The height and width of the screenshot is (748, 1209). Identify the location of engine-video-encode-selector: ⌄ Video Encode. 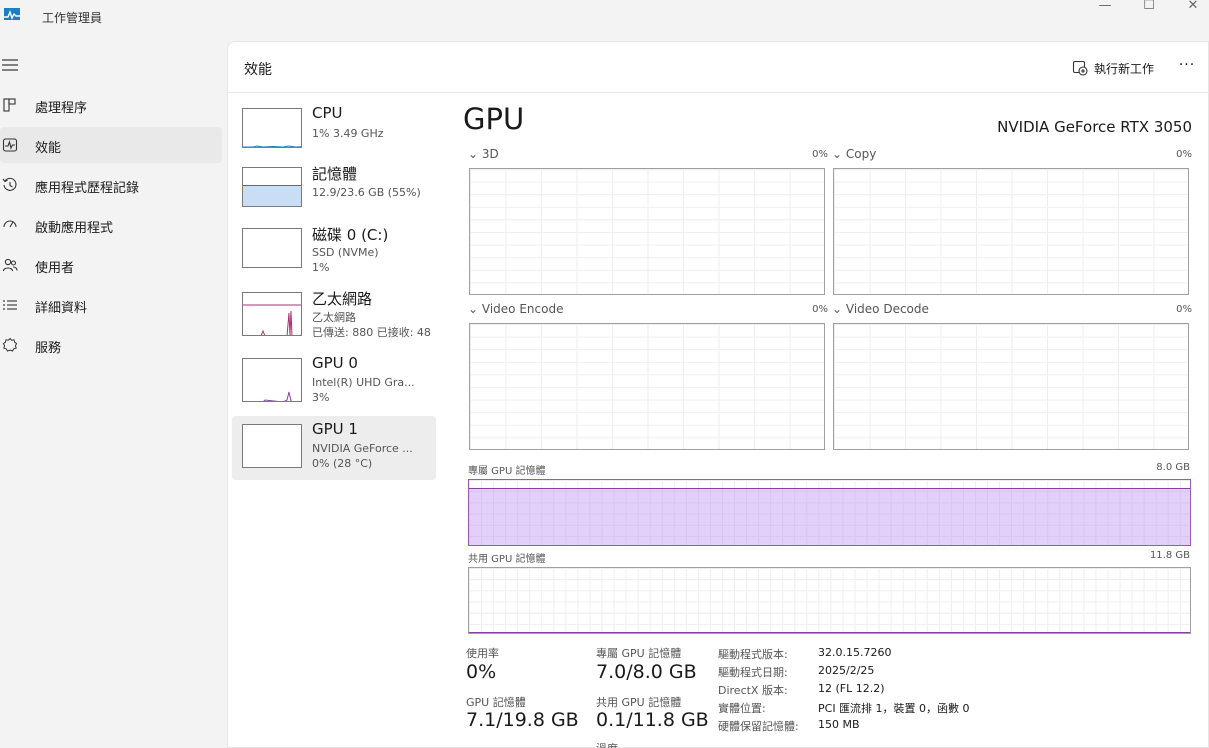
(515, 309).